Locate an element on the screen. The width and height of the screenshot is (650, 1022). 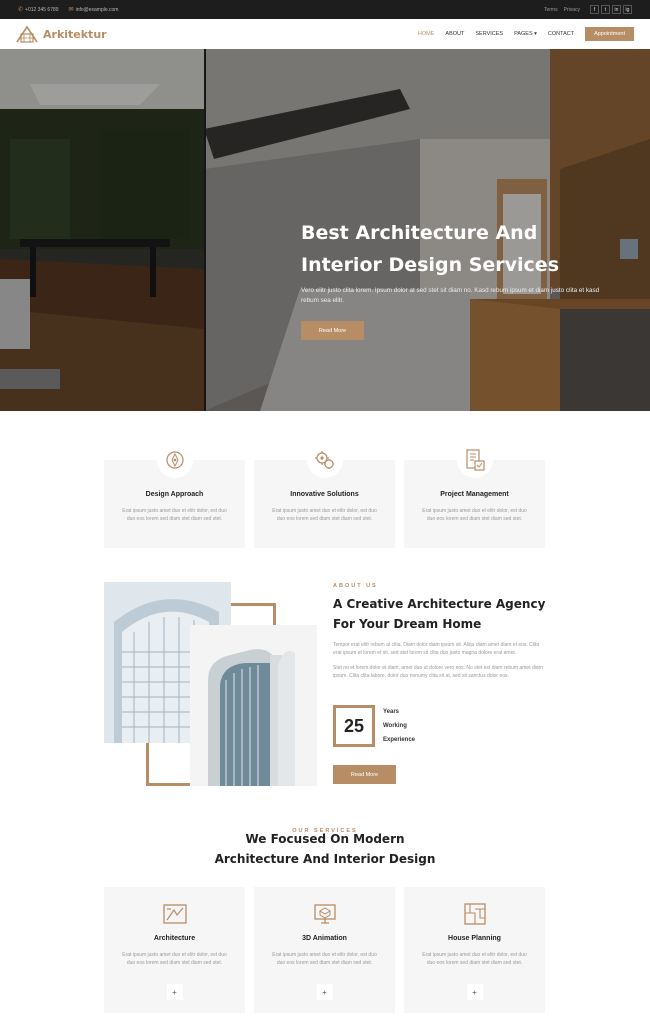
about-images is located at coordinates (210, 684).